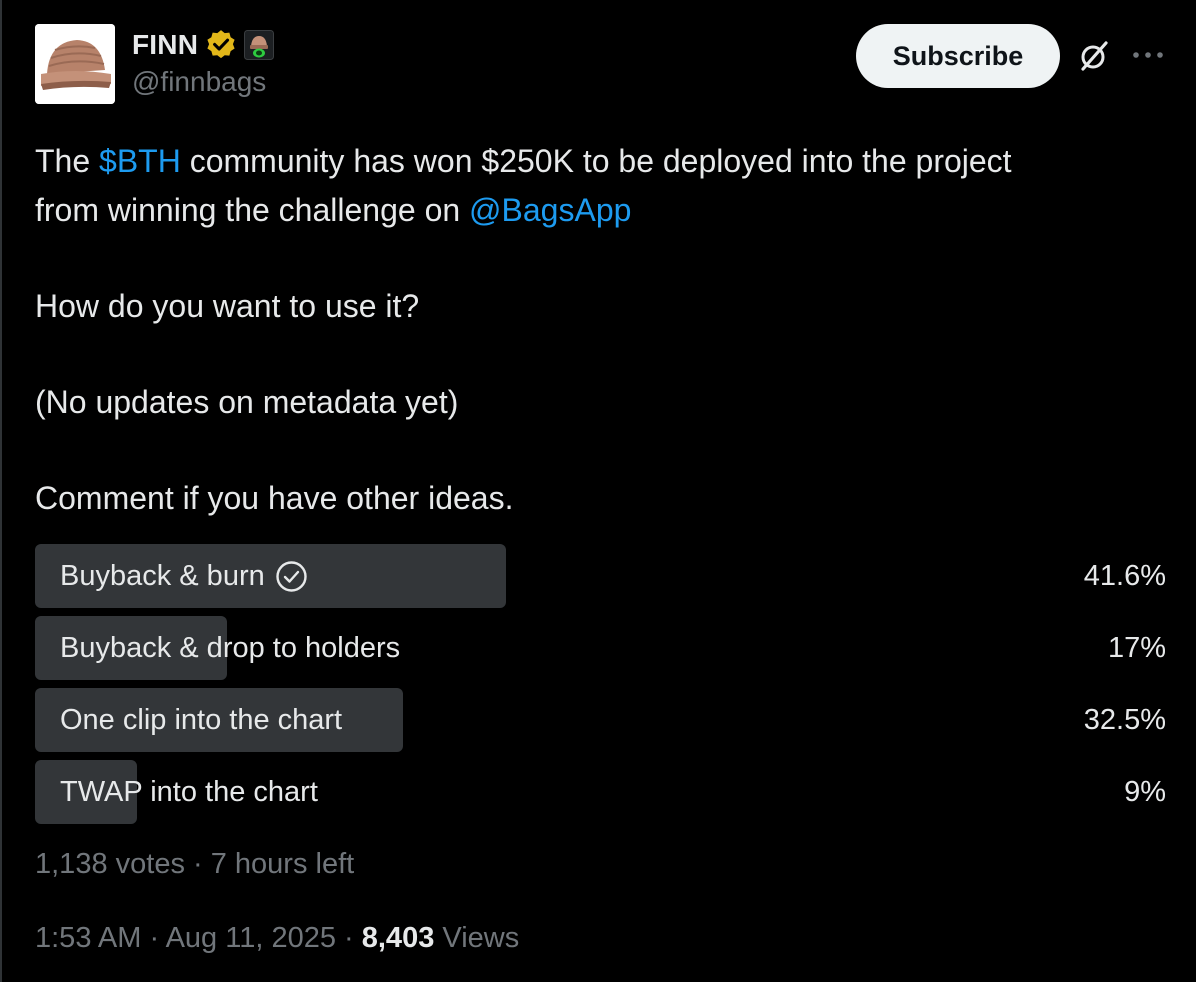 The image size is (1196, 982). I want to click on poll-option-percent: 32.5%, so click(1124, 720).